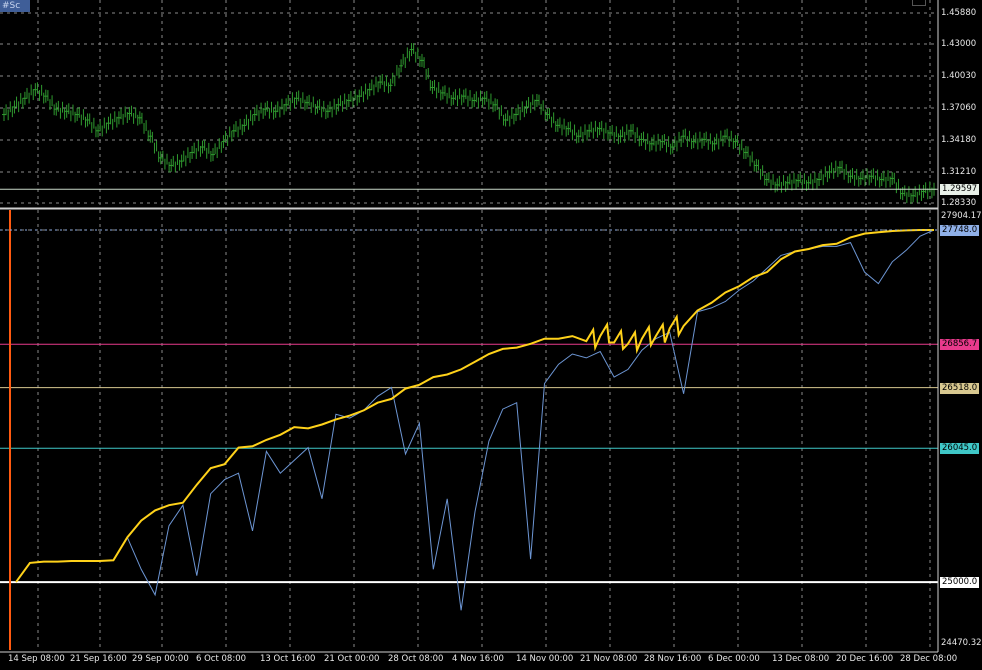  I want to click on time-axis-label: 13 Oct 16:00, so click(288, 659).